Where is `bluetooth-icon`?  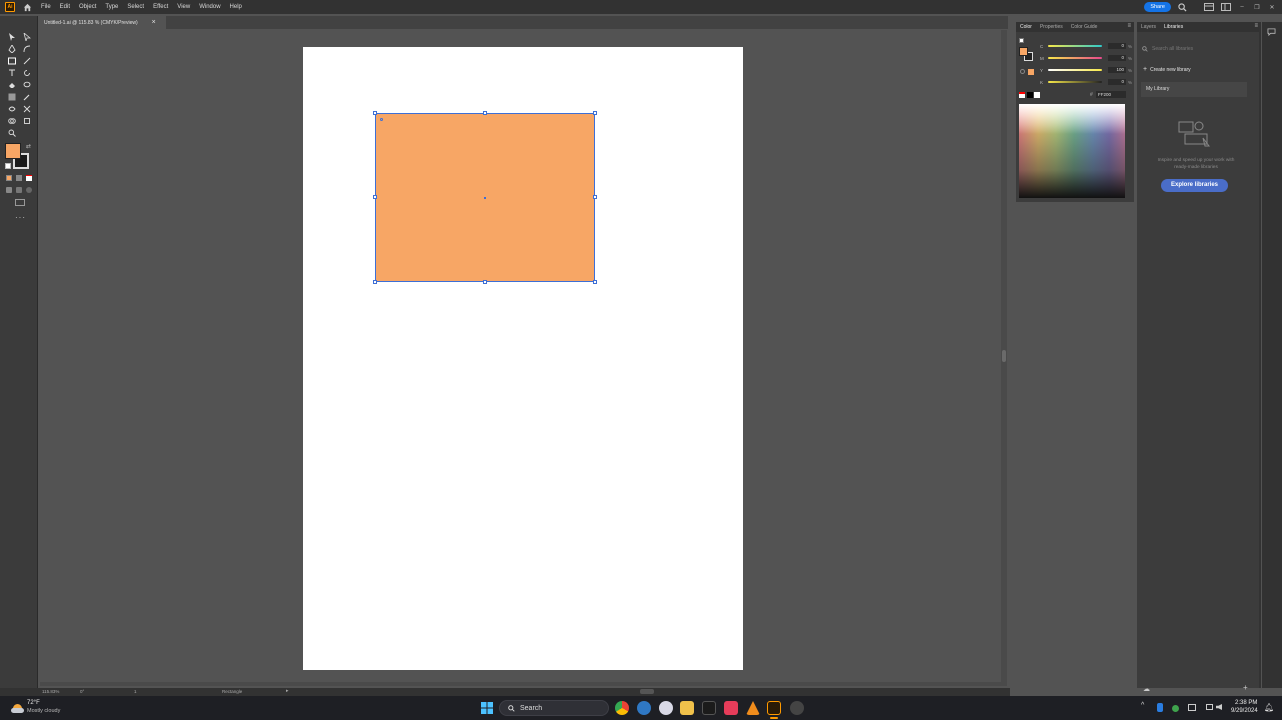
bluetooth-icon is located at coordinates (1160, 707).